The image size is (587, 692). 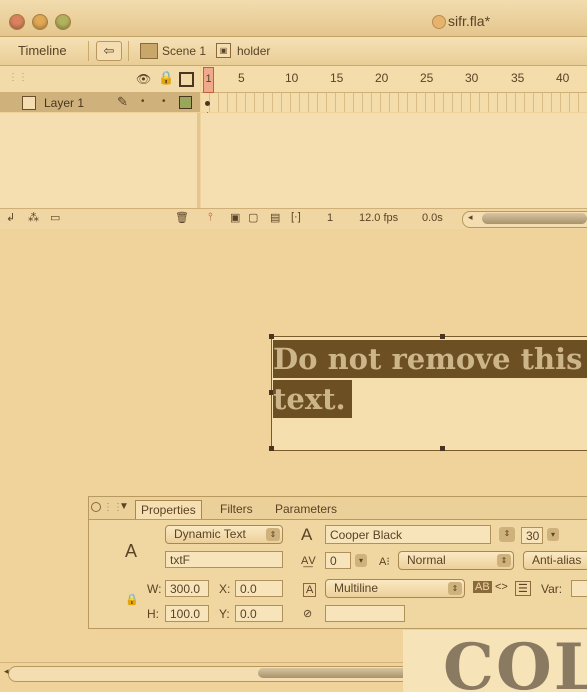 I want to click on selectable-icon: AB, so click(x=482, y=587).